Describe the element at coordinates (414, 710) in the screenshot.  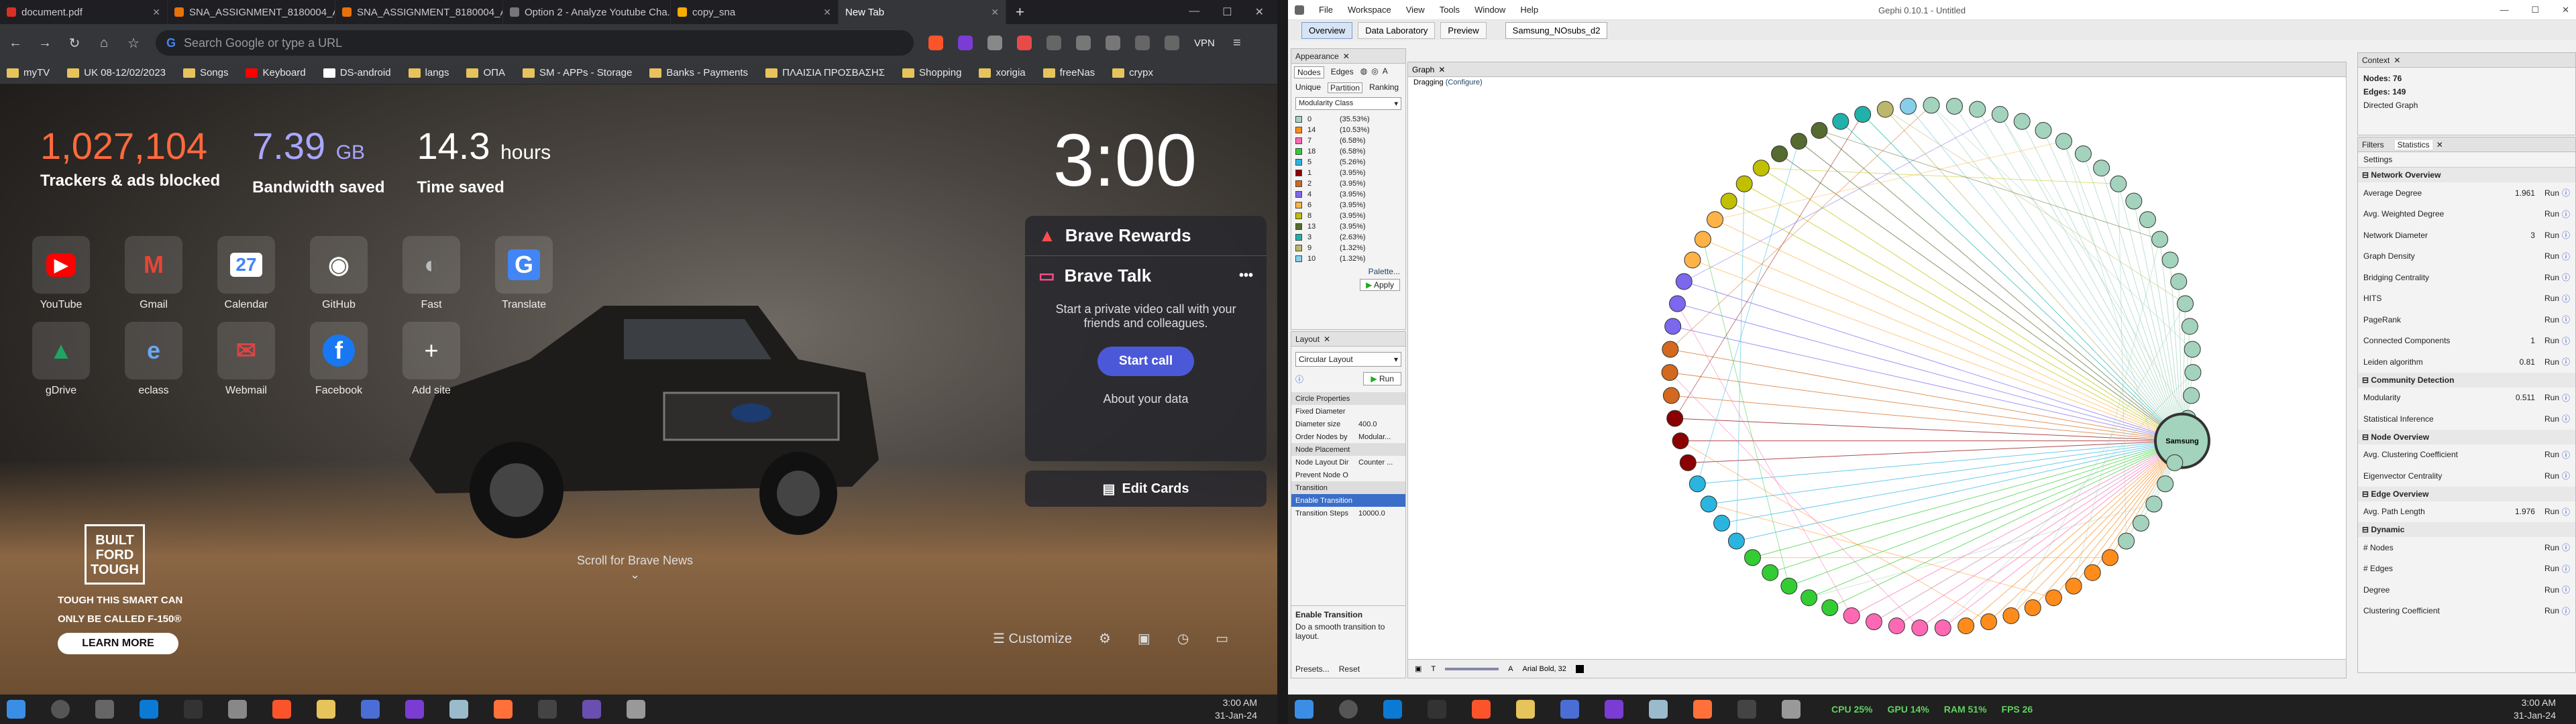
I see `visualstudio-icon` at that location.